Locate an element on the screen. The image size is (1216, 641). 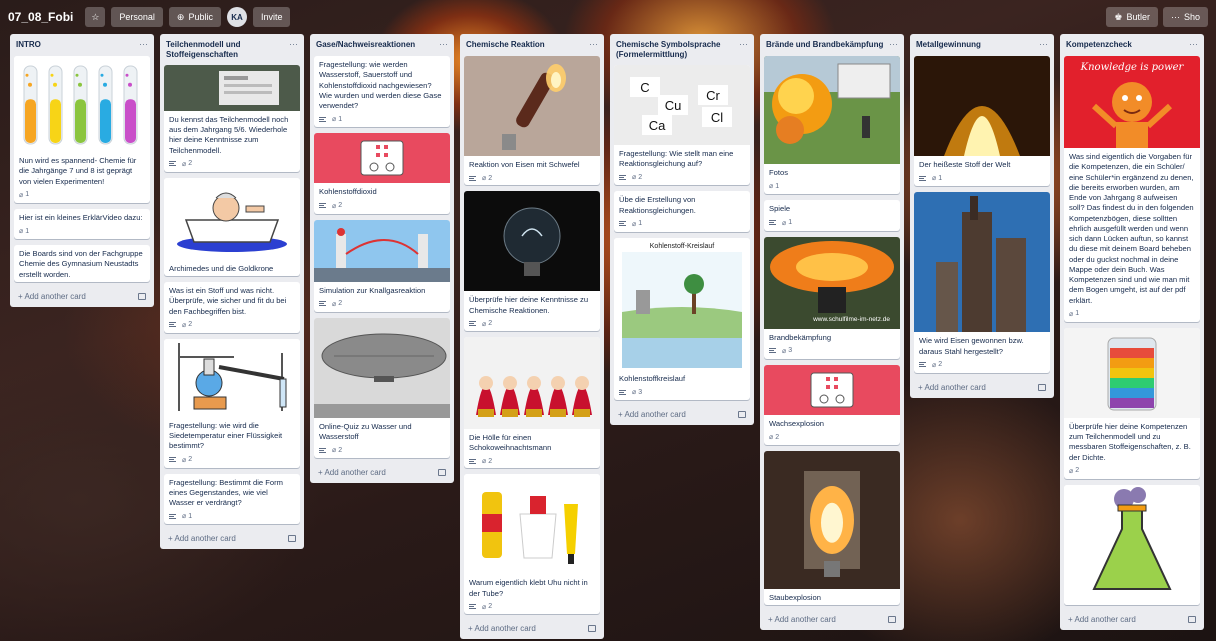
list-title: Brände und Brandbekämpfung is located at coordinates (824, 45).